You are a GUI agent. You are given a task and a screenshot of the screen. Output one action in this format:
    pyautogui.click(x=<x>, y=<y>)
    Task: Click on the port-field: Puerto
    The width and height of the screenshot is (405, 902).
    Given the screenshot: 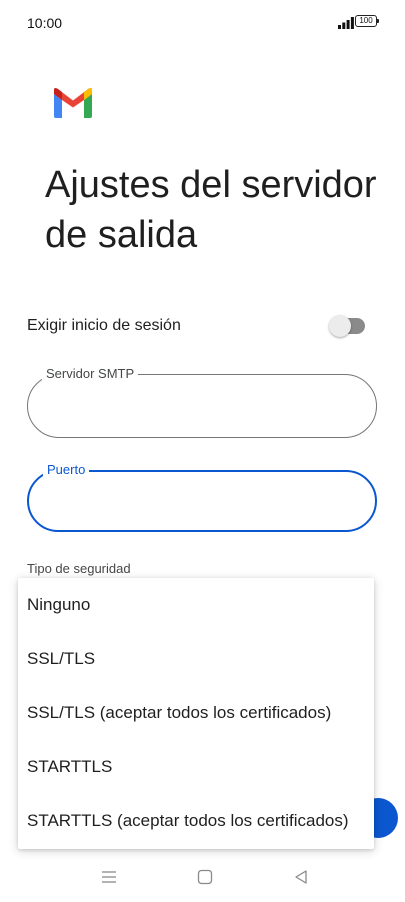 What is the action you would take?
    pyautogui.click(x=202, y=497)
    